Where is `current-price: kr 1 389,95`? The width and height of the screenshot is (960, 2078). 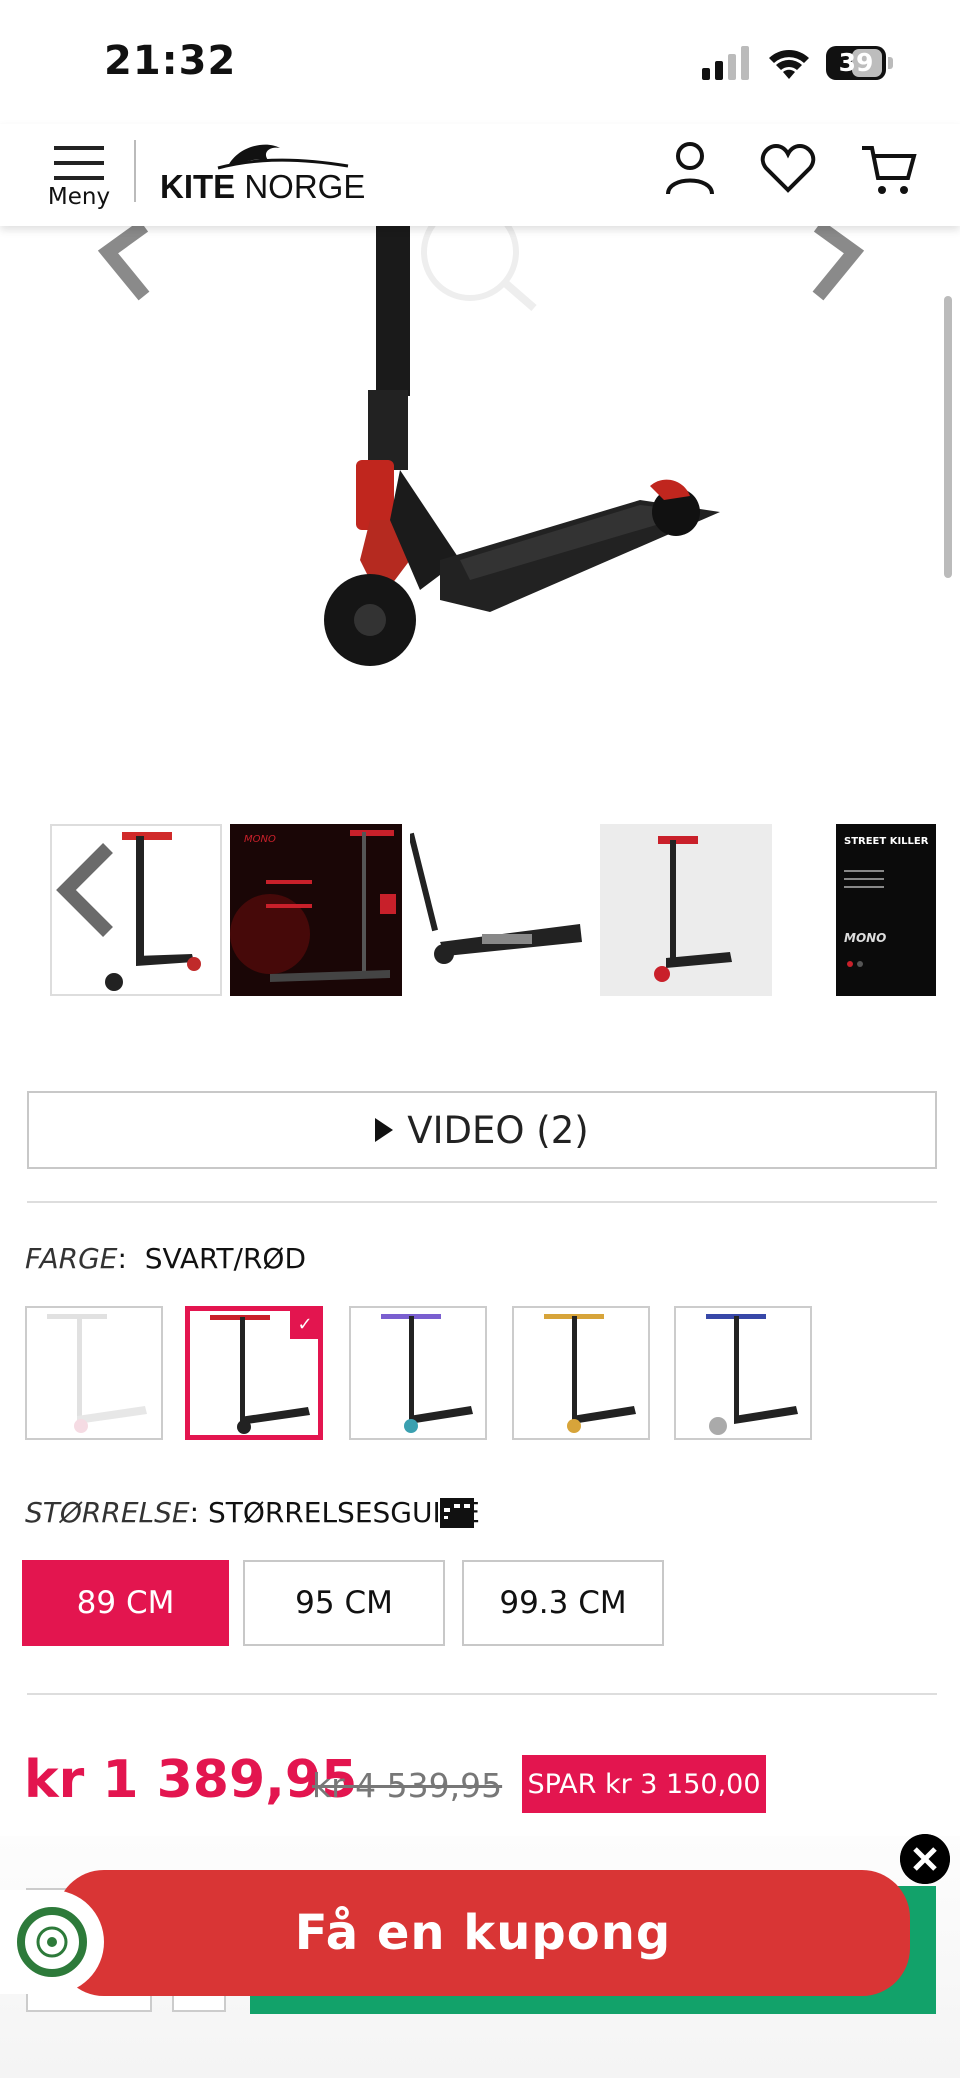 current-price: kr 1 389,95 is located at coordinates (191, 1780).